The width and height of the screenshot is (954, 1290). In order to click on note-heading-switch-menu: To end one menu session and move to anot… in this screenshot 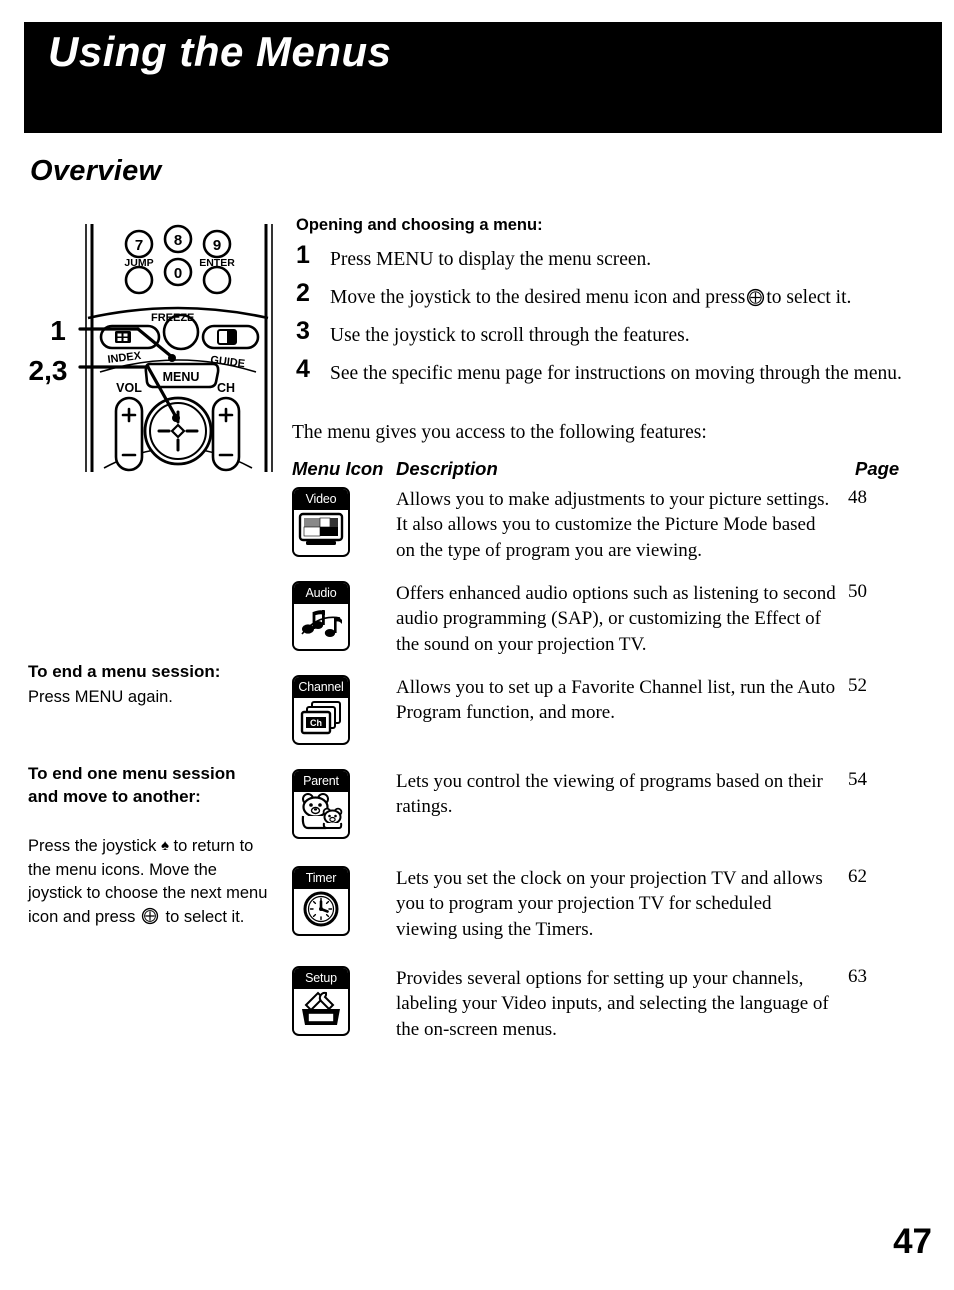, I will do `click(132, 785)`.